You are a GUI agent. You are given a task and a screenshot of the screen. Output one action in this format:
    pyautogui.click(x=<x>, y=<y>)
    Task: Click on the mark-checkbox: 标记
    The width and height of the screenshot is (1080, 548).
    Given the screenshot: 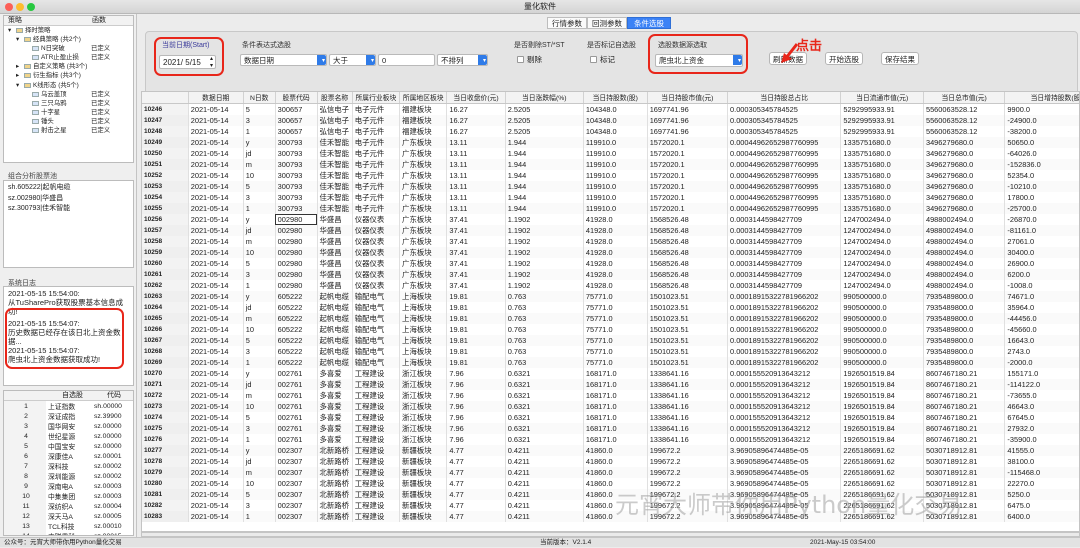 What is the action you would take?
    pyautogui.click(x=602, y=59)
    